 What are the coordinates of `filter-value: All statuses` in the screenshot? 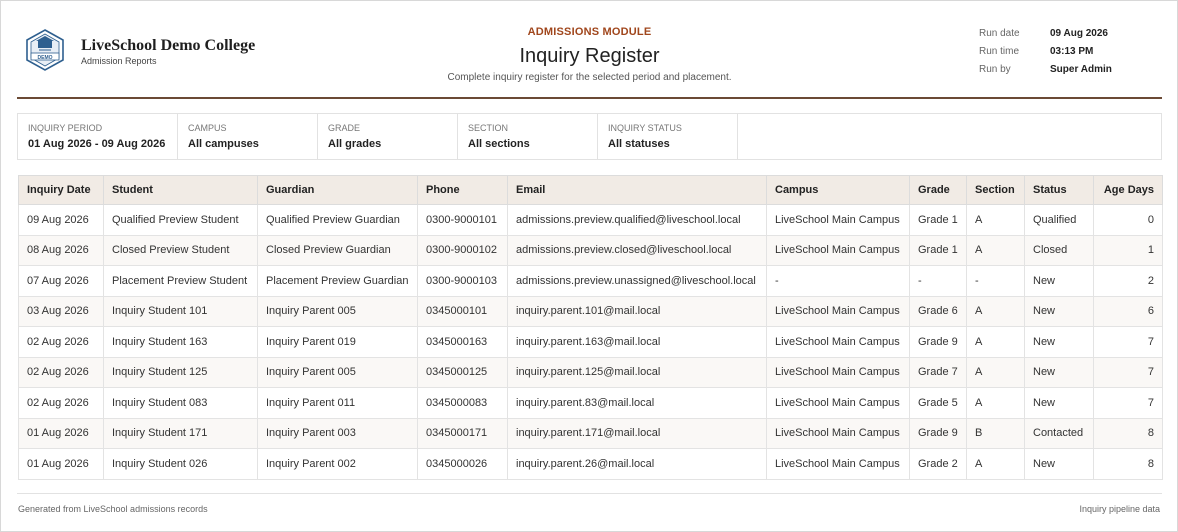 It's located at (639, 144).